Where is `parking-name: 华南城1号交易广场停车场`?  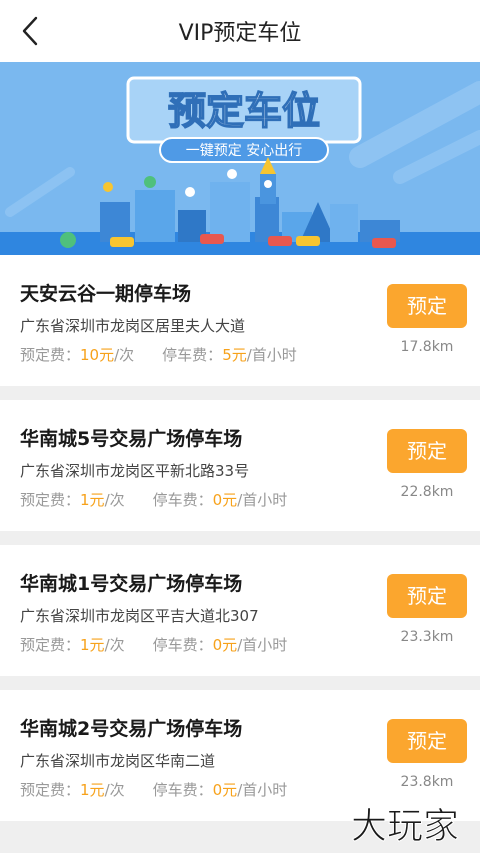 parking-name: 华南城1号交易广场停车场 is located at coordinates (131, 584).